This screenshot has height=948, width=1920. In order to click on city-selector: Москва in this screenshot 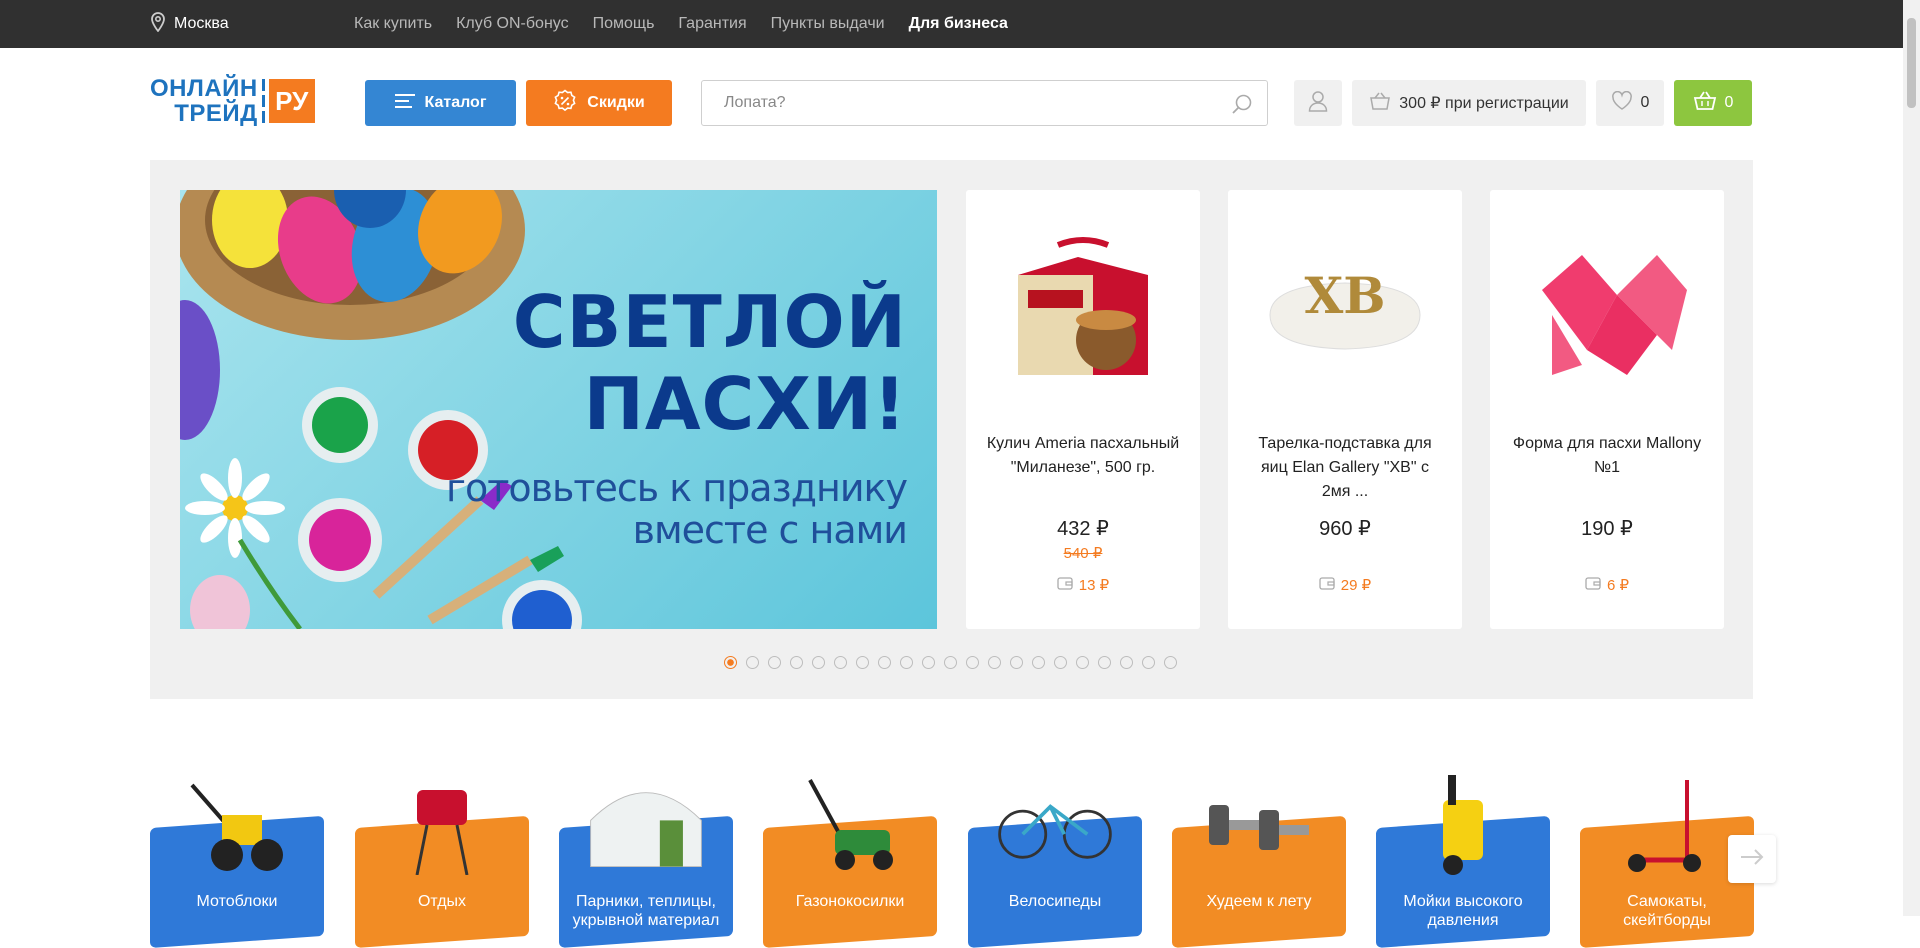, I will do `click(189, 24)`.